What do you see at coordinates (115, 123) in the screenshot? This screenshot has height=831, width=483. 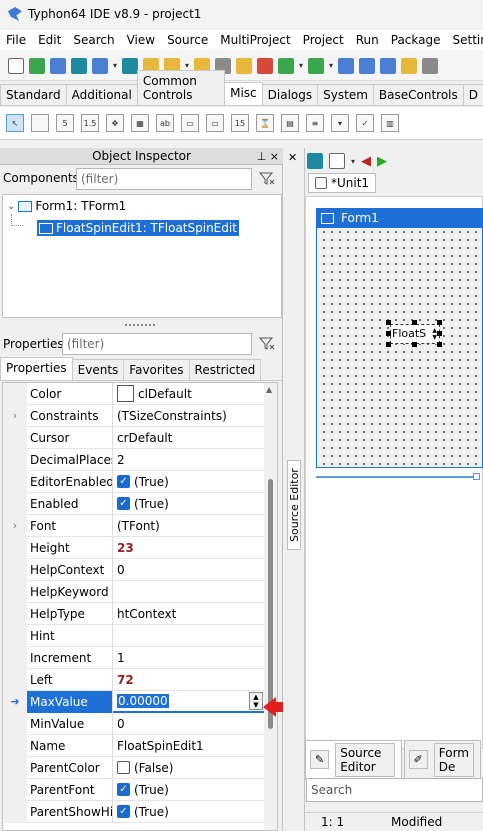 I see `arrow-icon: ✥` at bounding box center [115, 123].